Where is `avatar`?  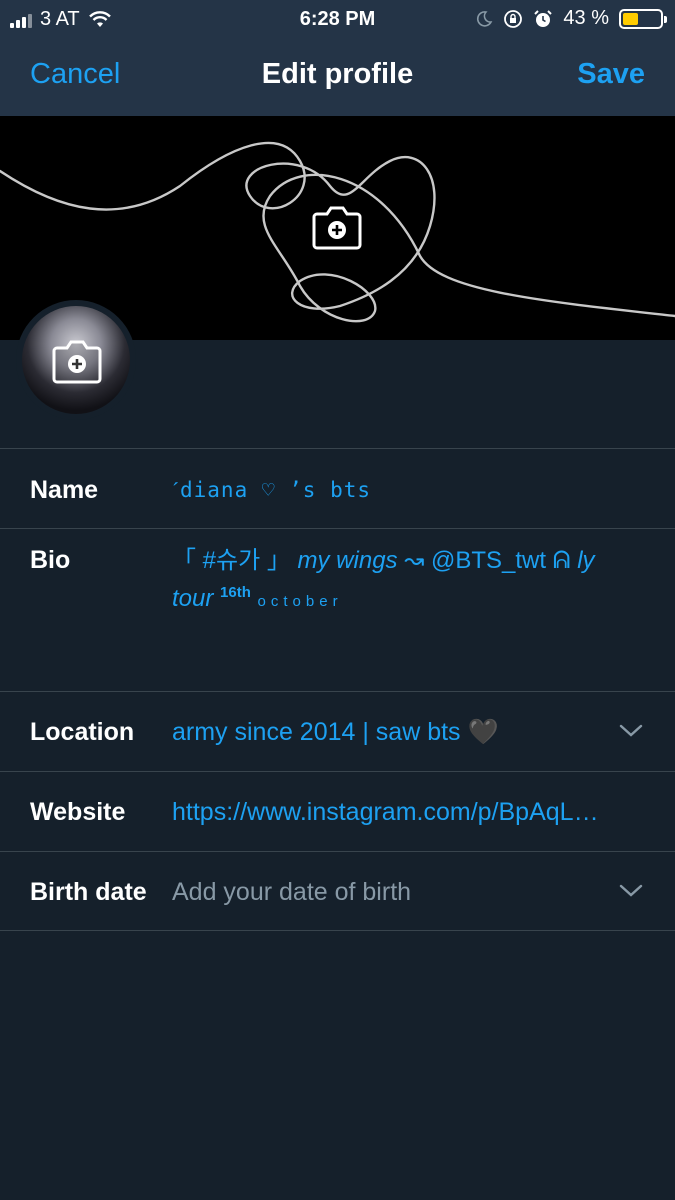 avatar is located at coordinates (76, 360).